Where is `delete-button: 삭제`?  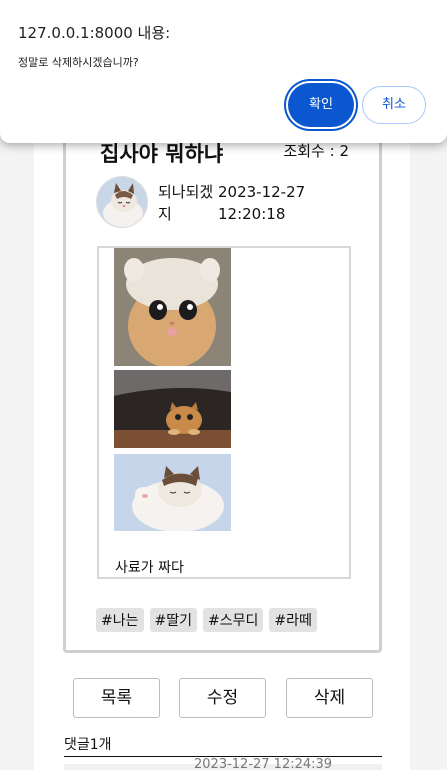 delete-button: 삭제 is located at coordinates (329, 698).